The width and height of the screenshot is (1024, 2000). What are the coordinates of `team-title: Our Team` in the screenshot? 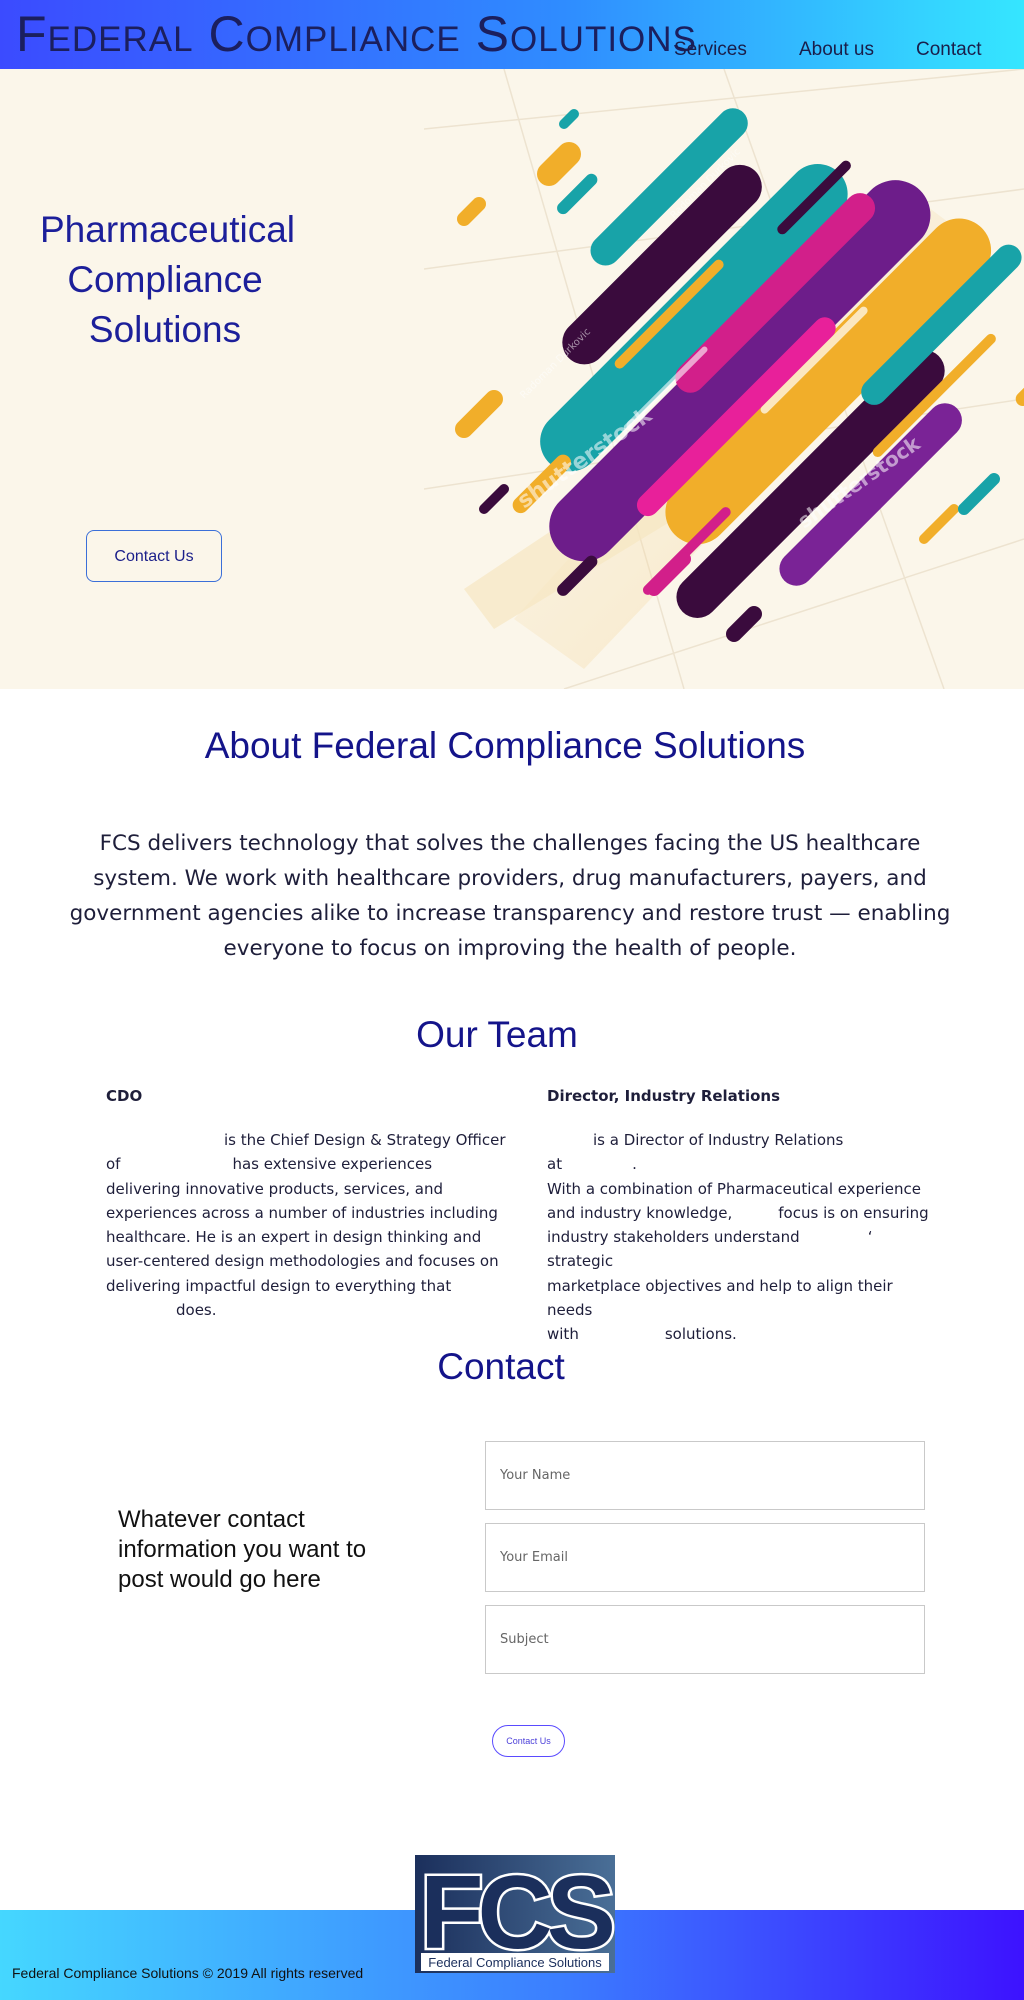 It's located at (497, 1034).